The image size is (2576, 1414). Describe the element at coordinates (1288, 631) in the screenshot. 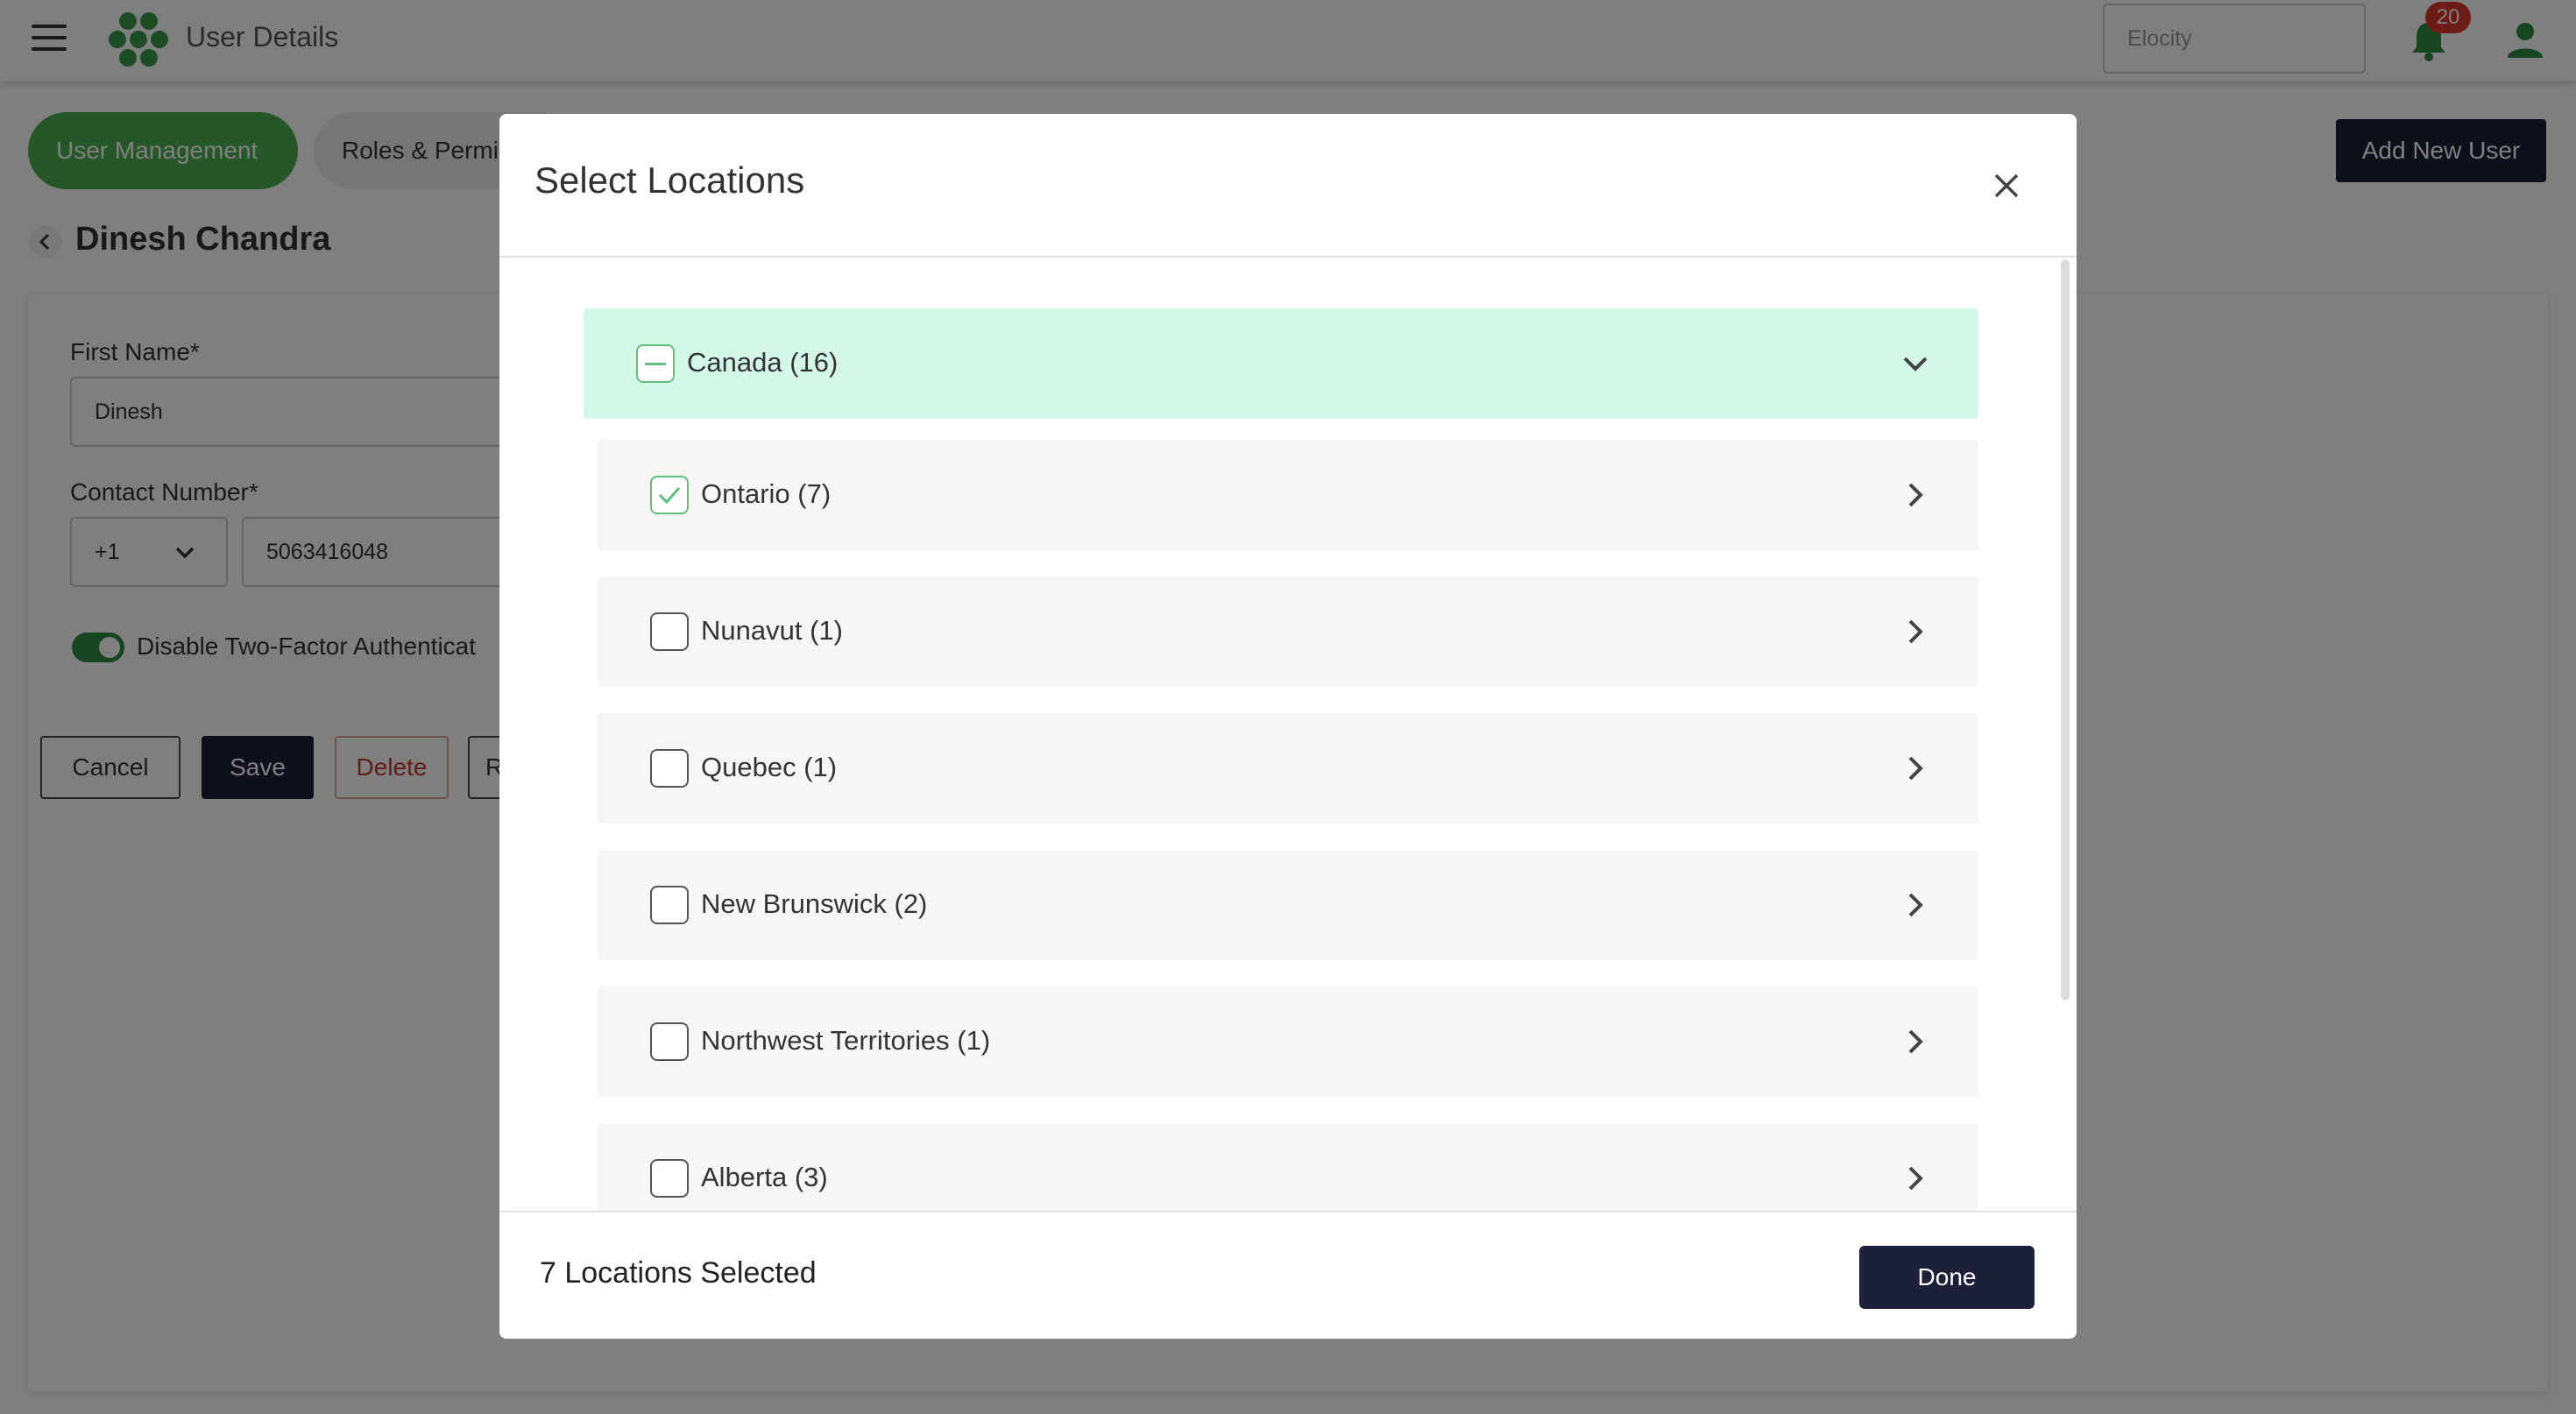

I see `location-row-nunavut: Nunavut (1)` at that location.